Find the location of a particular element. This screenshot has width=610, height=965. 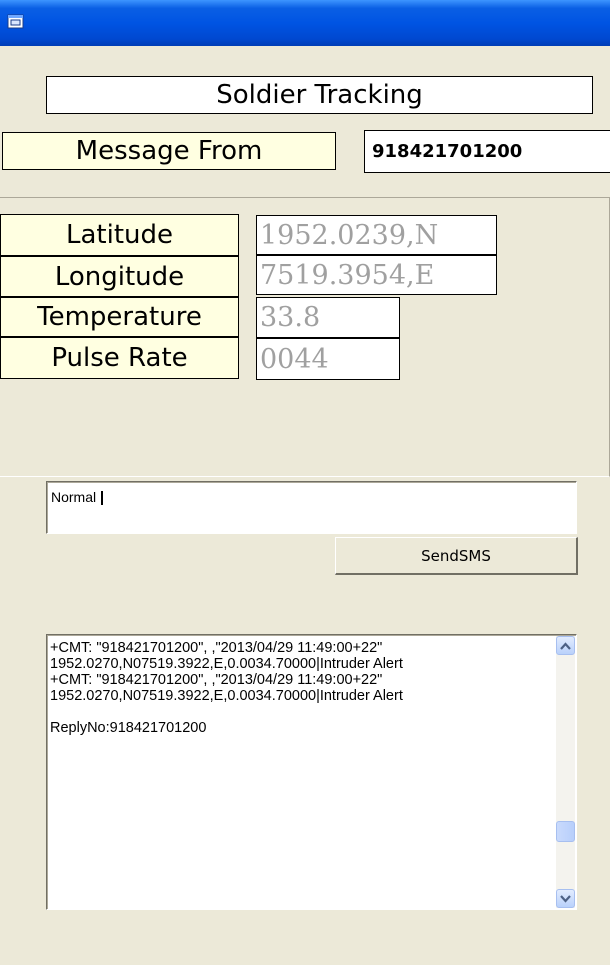

scroll-up-button is located at coordinates (565, 645).